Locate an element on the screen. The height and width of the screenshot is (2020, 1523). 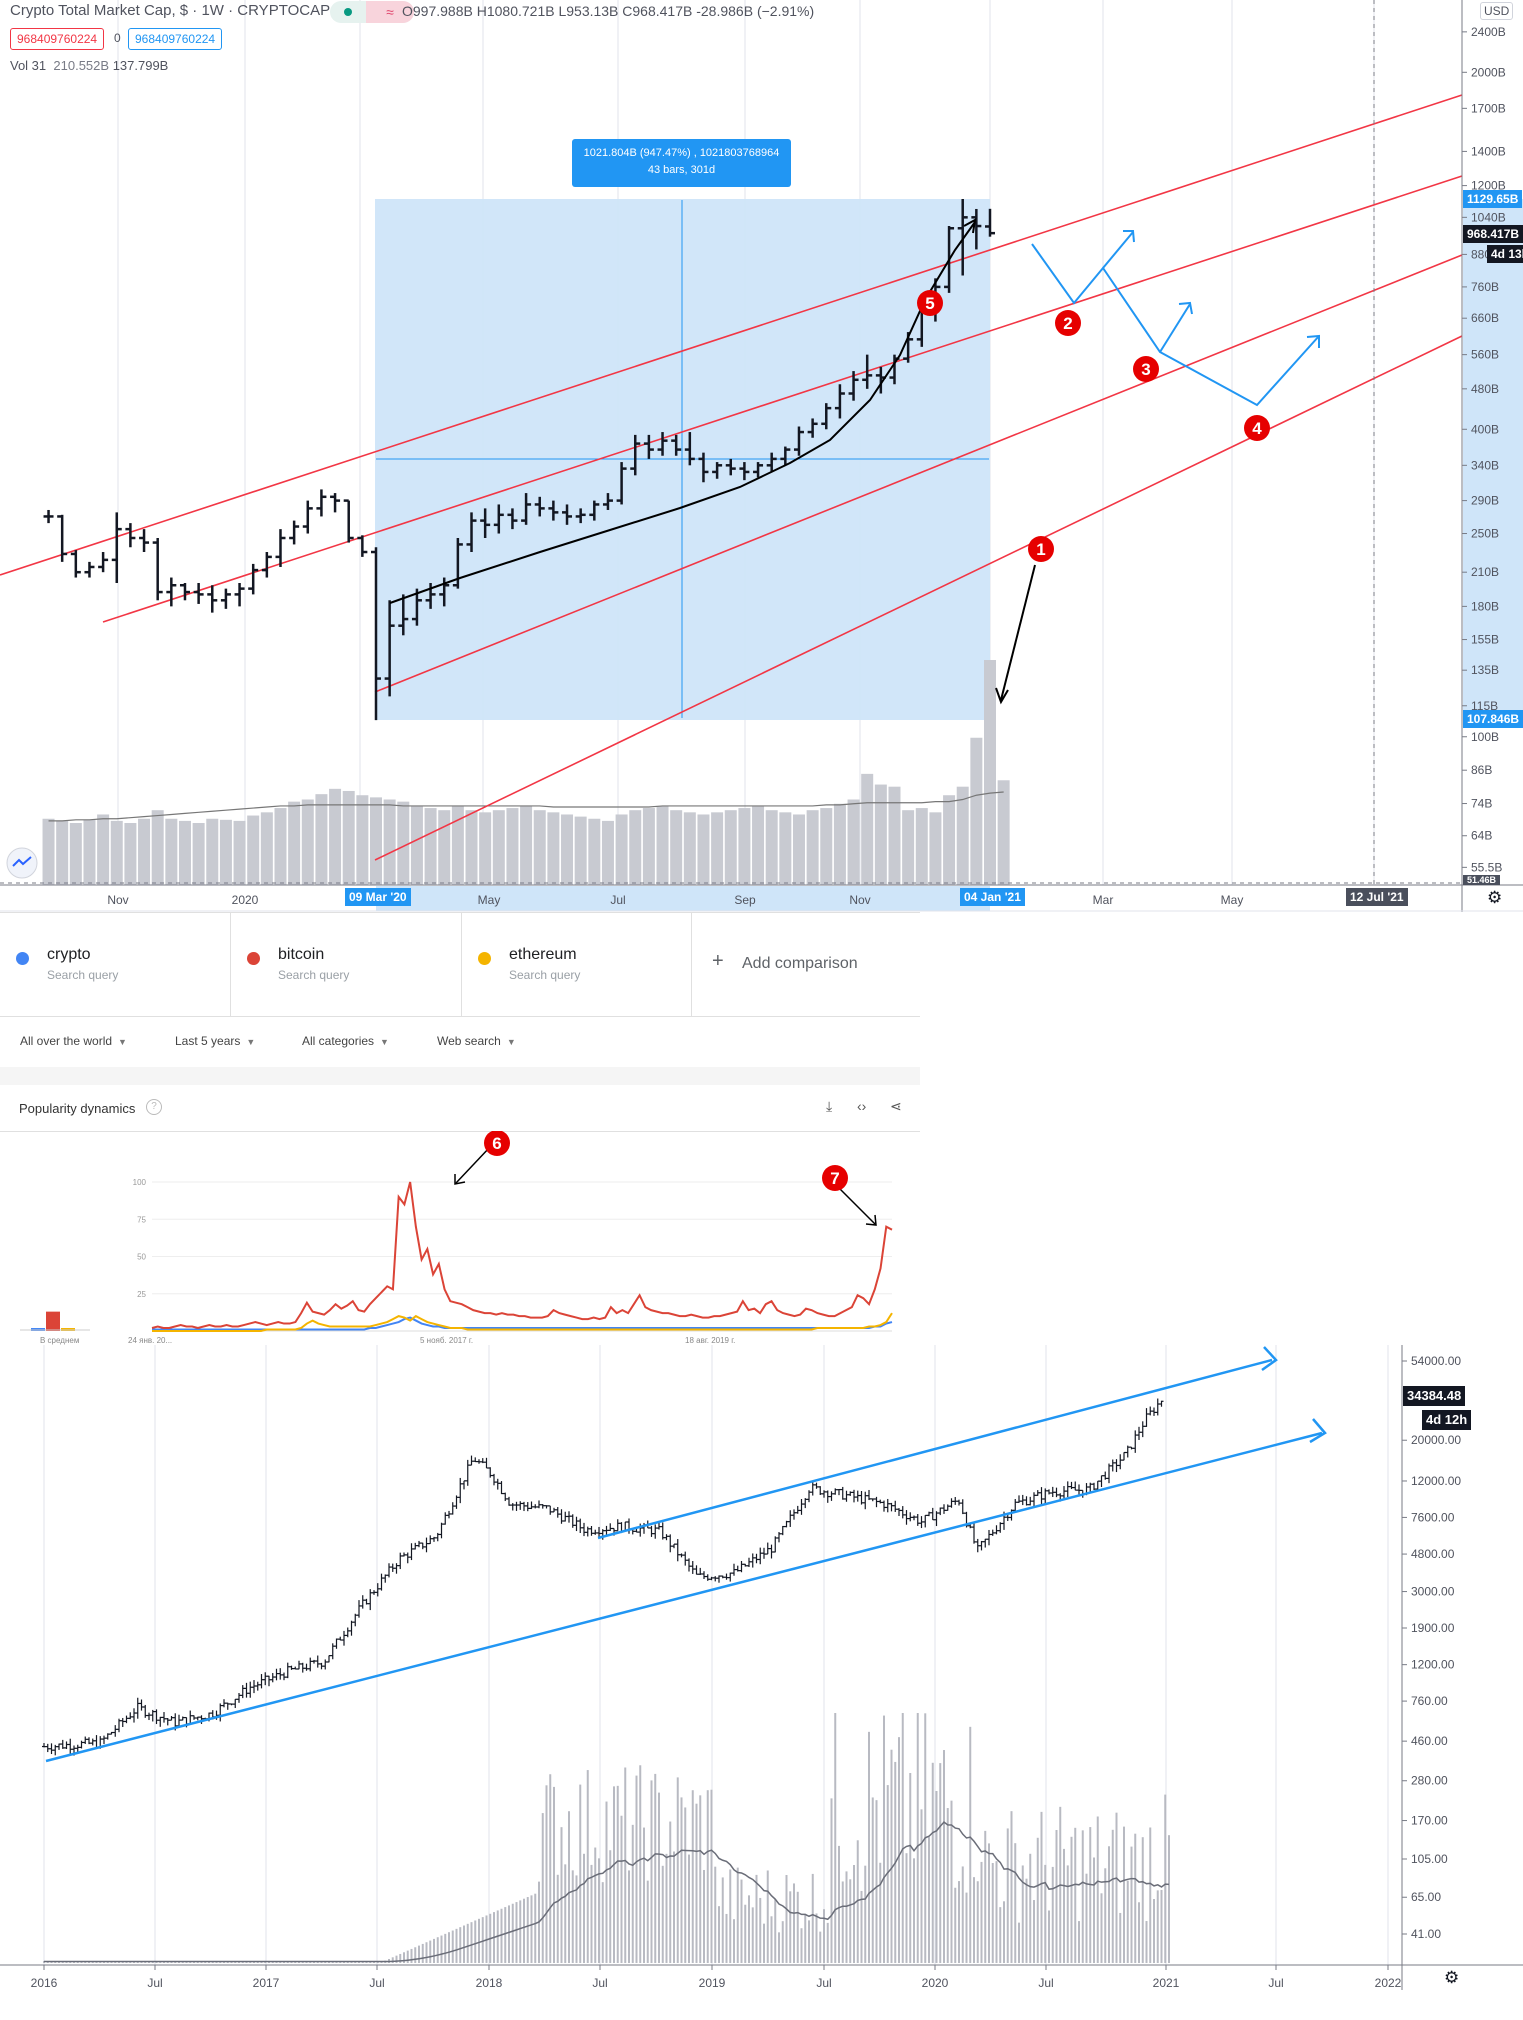
term-tab-bitcoin: bitcoin Search query is located at coordinates (346, 964).